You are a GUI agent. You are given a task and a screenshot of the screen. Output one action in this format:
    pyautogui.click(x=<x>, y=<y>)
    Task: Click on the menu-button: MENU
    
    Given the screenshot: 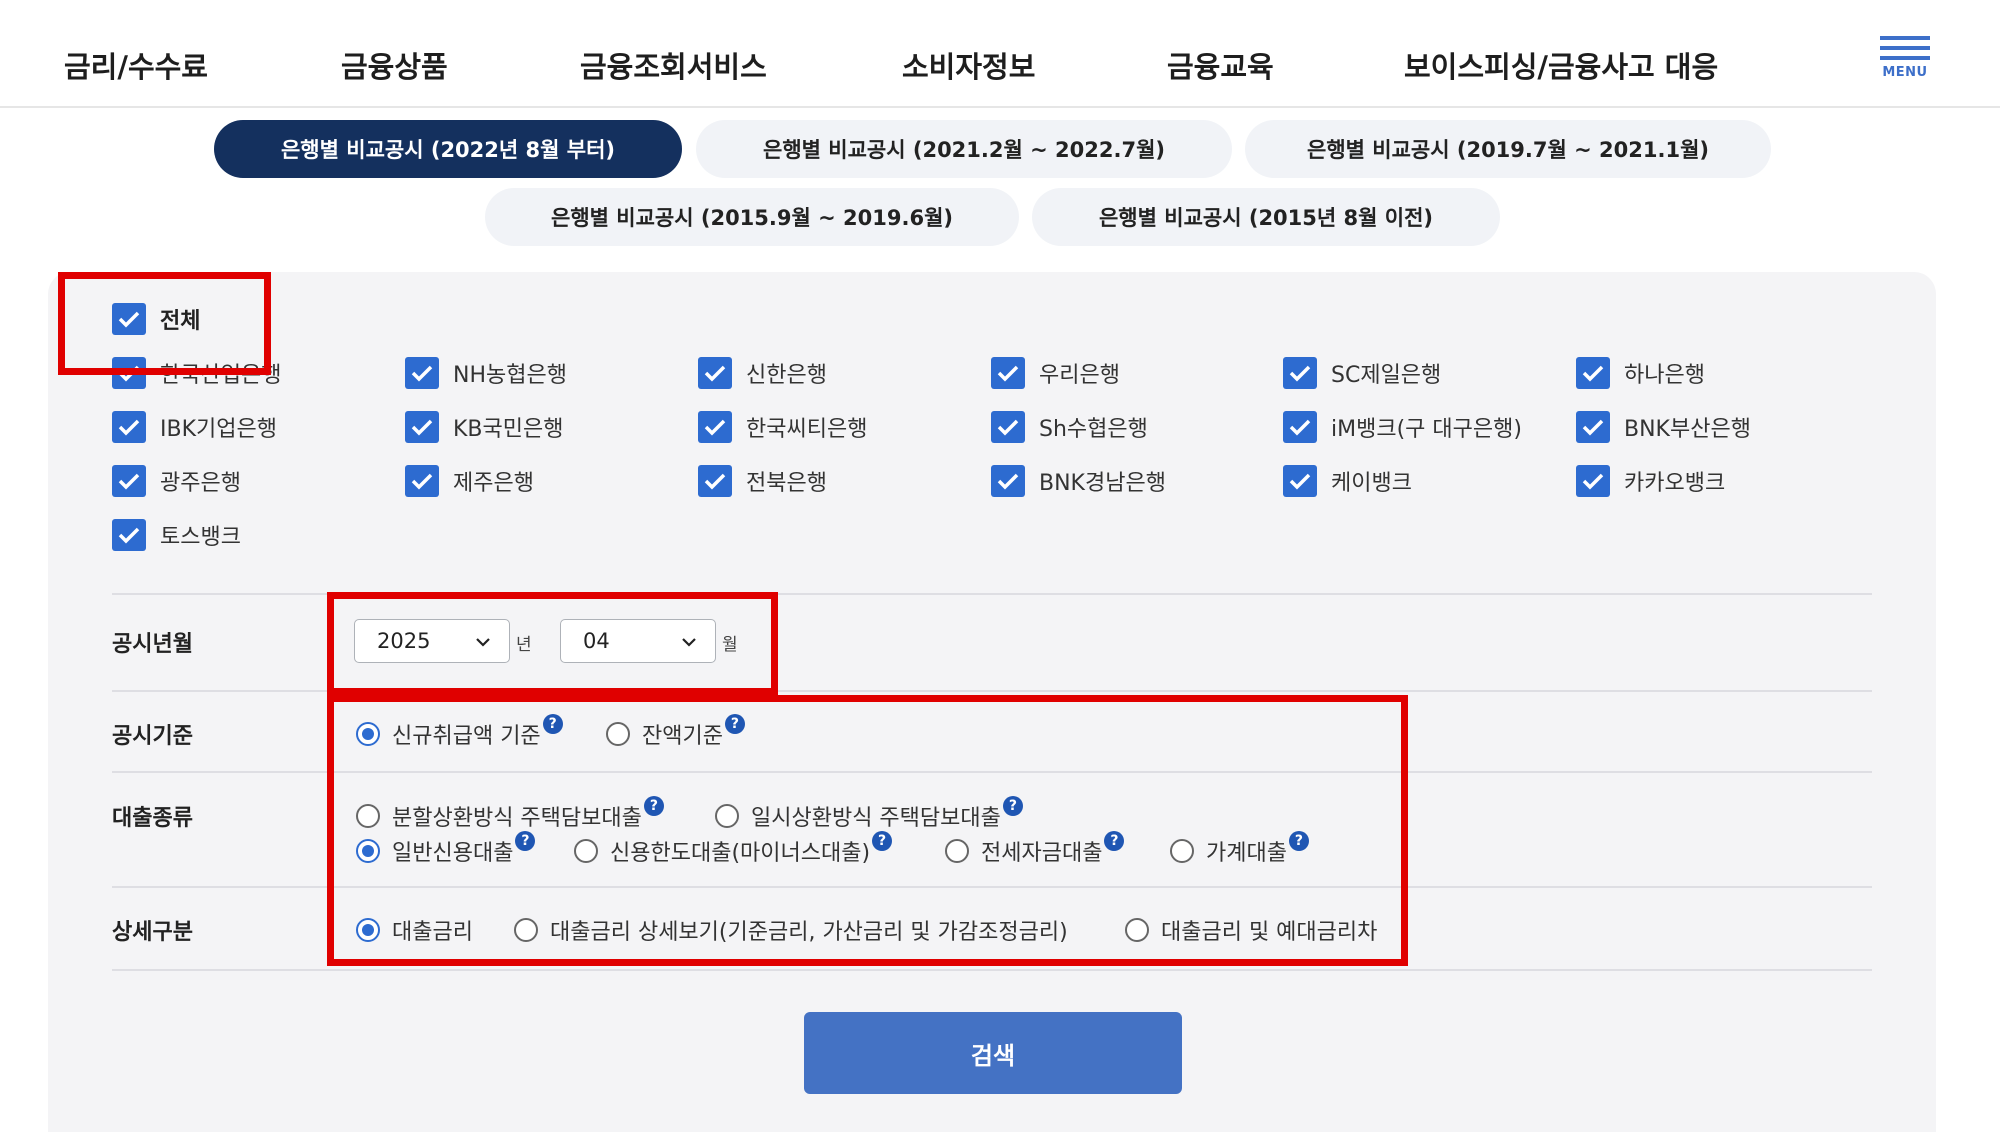 What is the action you would take?
    pyautogui.click(x=1905, y=60)
    